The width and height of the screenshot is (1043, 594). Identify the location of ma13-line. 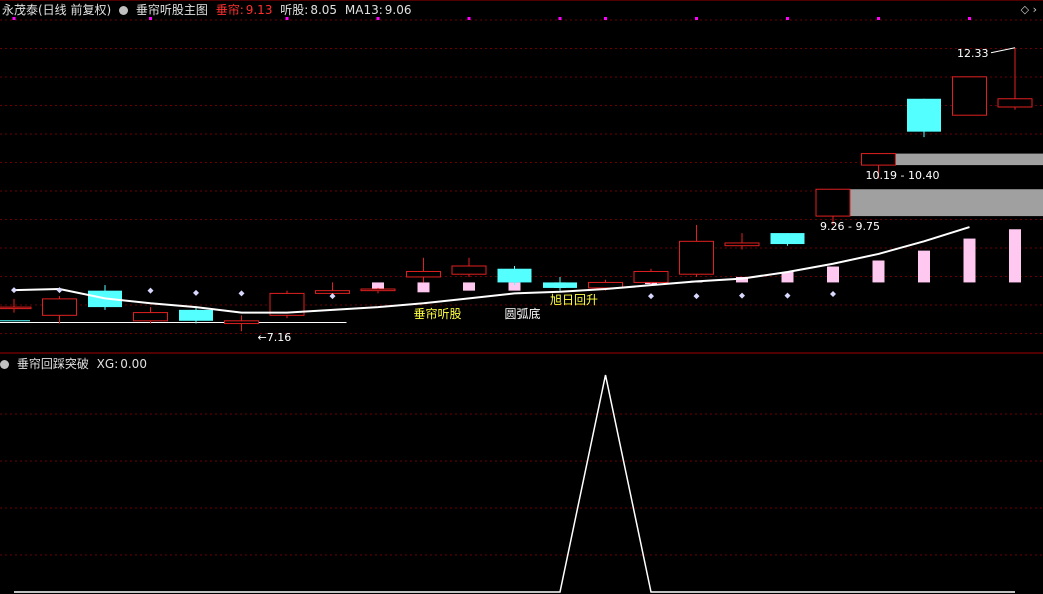
(491, 270).